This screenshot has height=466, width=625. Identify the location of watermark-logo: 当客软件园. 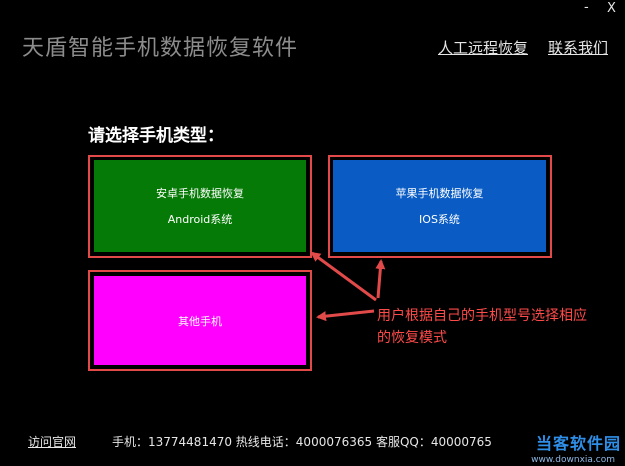
(578, 443).